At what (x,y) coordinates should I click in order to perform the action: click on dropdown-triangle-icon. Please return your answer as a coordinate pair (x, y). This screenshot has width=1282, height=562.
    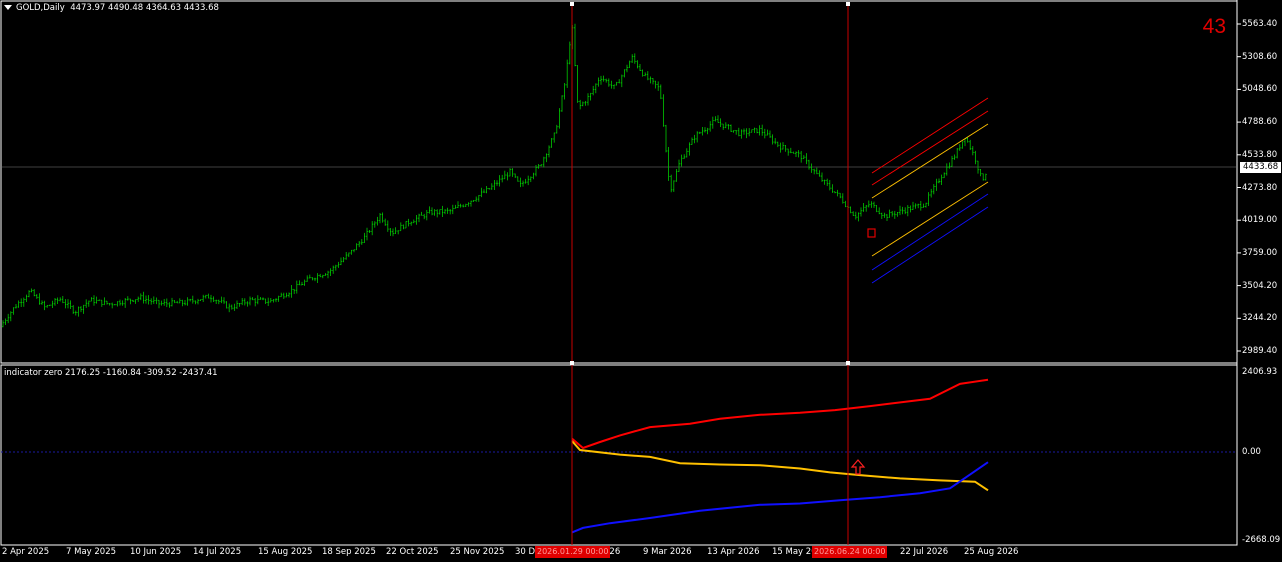
    Looking at the image, I should click on (8, 7).